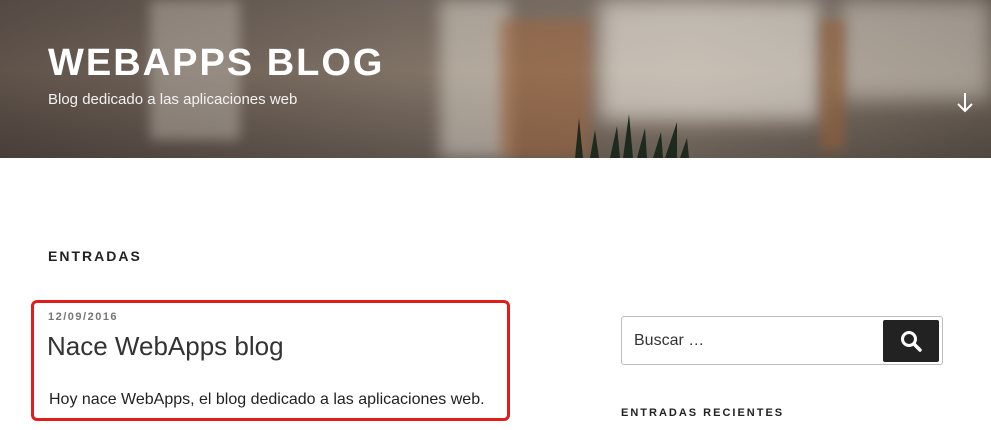 Image resolution: width=991 pixels, height=430 pixels. Describe the element at coordinates (216, 63) in the screenshot. I see `site-title-link: WEBAPPS BLOG` at that location.